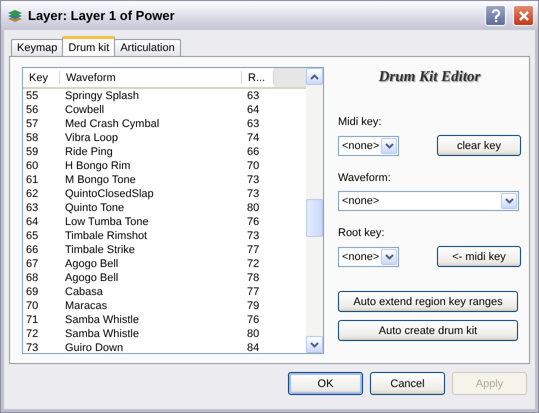 The image size is (539, 413). What do you see at coordinates (430, 77) in the screenshot?
I see `editor-title: Drum Kit Editor` at bounding box center [430, 77].